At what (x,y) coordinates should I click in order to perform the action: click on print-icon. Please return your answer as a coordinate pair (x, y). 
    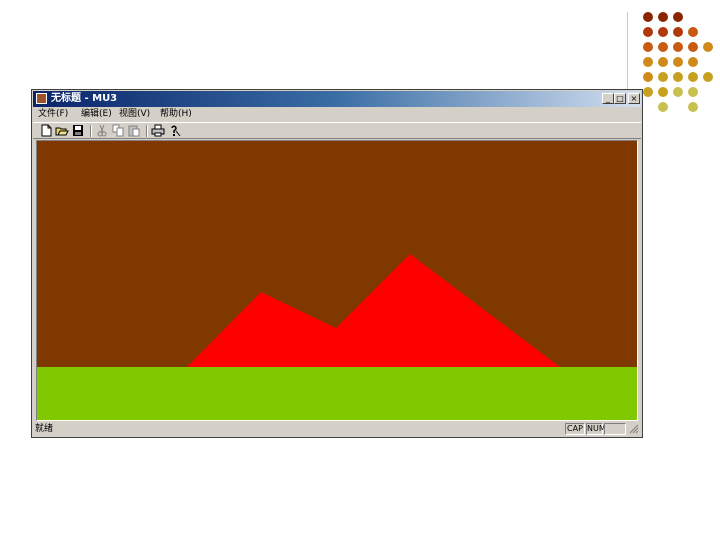
    Looking at the image, I should click on (158, 130).